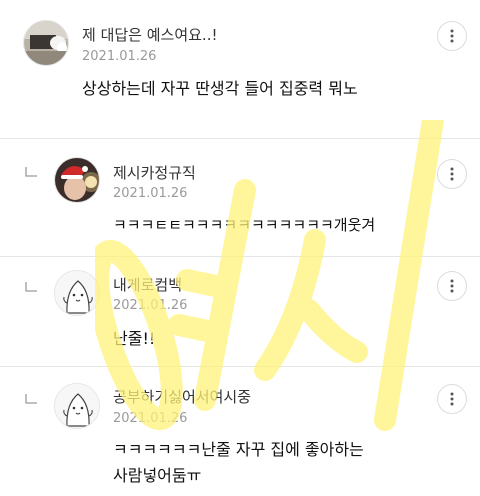  What do you see at coordinates (134, 338) in the screenshot?
I see `comment-text: 난줄!!` at bounding box center [134, 338].